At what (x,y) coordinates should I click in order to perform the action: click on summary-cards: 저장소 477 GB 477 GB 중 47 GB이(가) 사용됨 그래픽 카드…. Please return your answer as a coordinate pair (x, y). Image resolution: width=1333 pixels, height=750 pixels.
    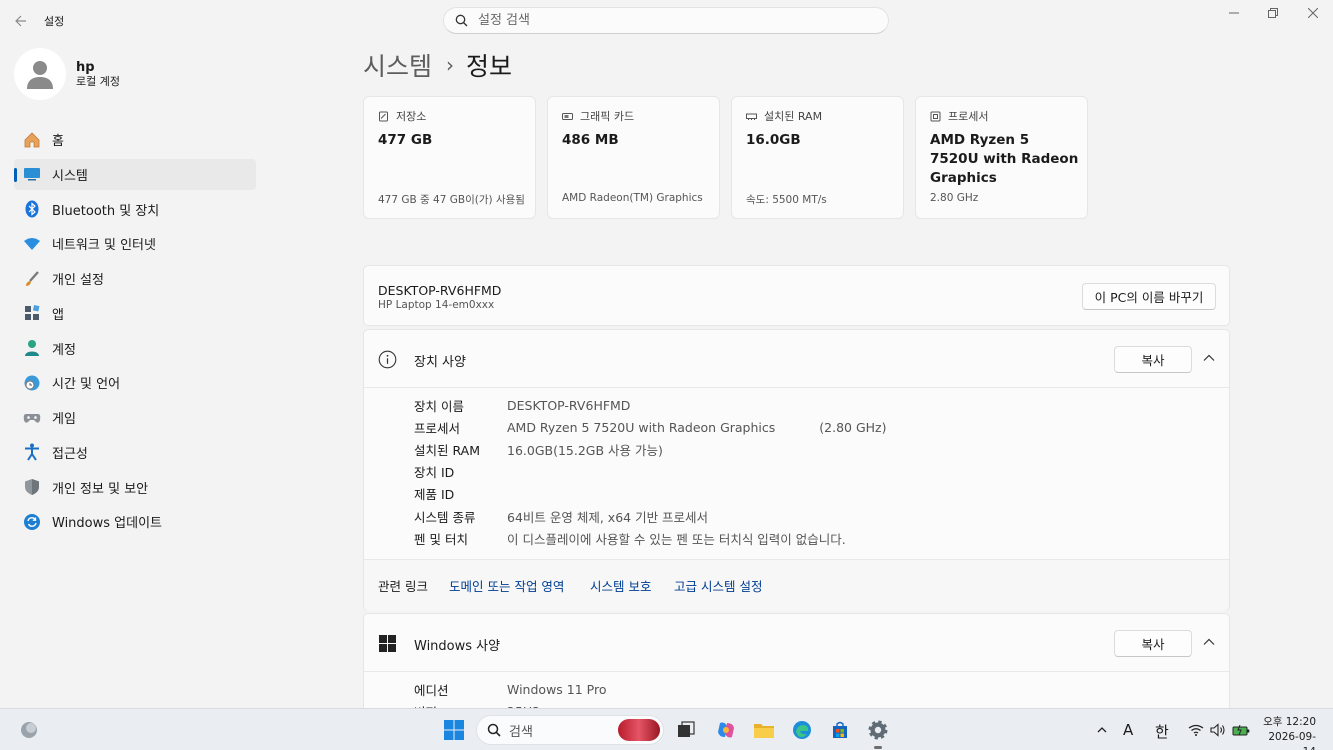
    Looking at the image, I should click on (725, 157).